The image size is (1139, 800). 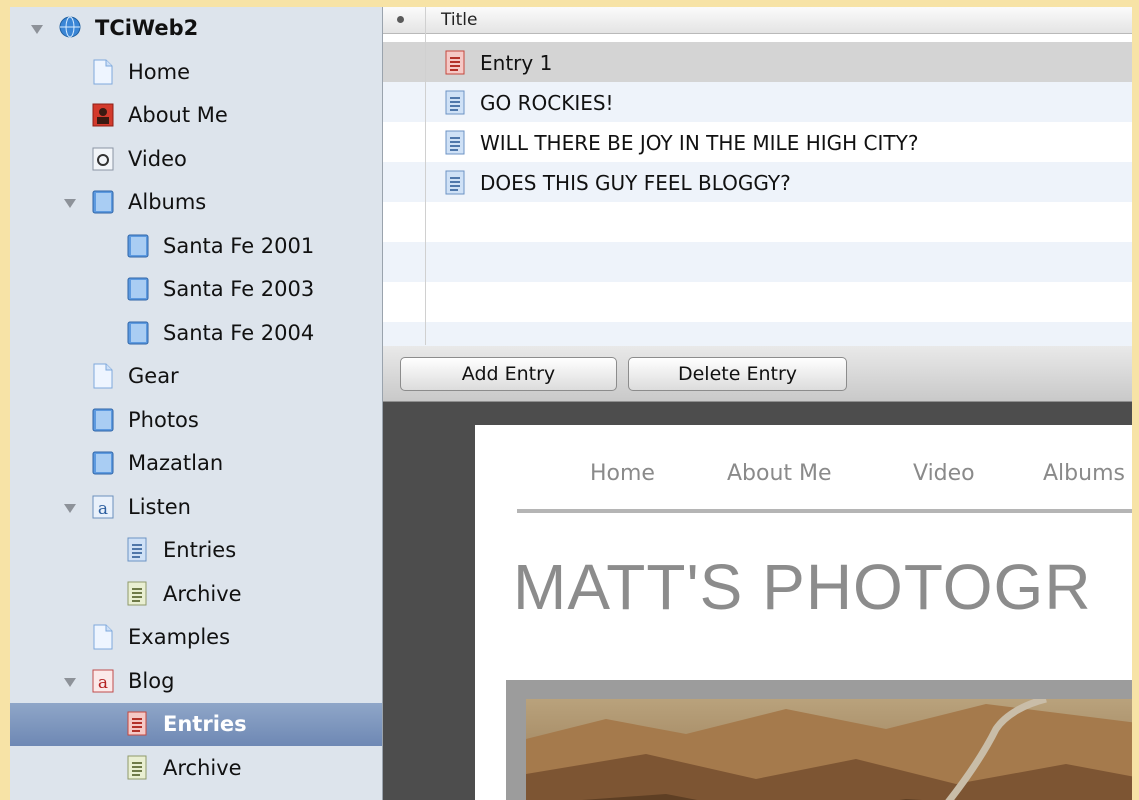 What do you see at coordinates (699, 143) in the screenshot?
I see `entry-title: WILL THERE BE JOY IN THE MILE HIGH CITY?` at bounding box center [699, 143].